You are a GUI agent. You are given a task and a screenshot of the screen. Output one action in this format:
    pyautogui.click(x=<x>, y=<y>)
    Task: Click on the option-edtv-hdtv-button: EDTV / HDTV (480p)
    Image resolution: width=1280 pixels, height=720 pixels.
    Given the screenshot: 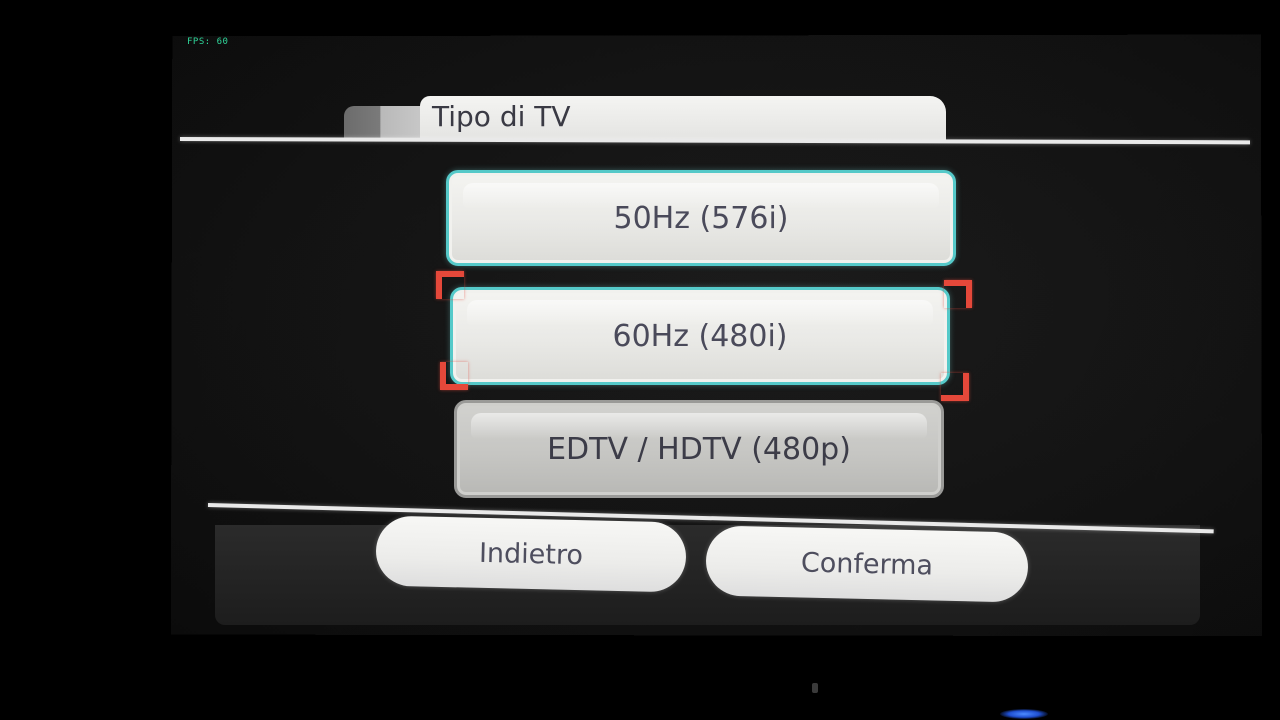 What is the action you would take?
    pyautogui.click(x=699, y=449)
    